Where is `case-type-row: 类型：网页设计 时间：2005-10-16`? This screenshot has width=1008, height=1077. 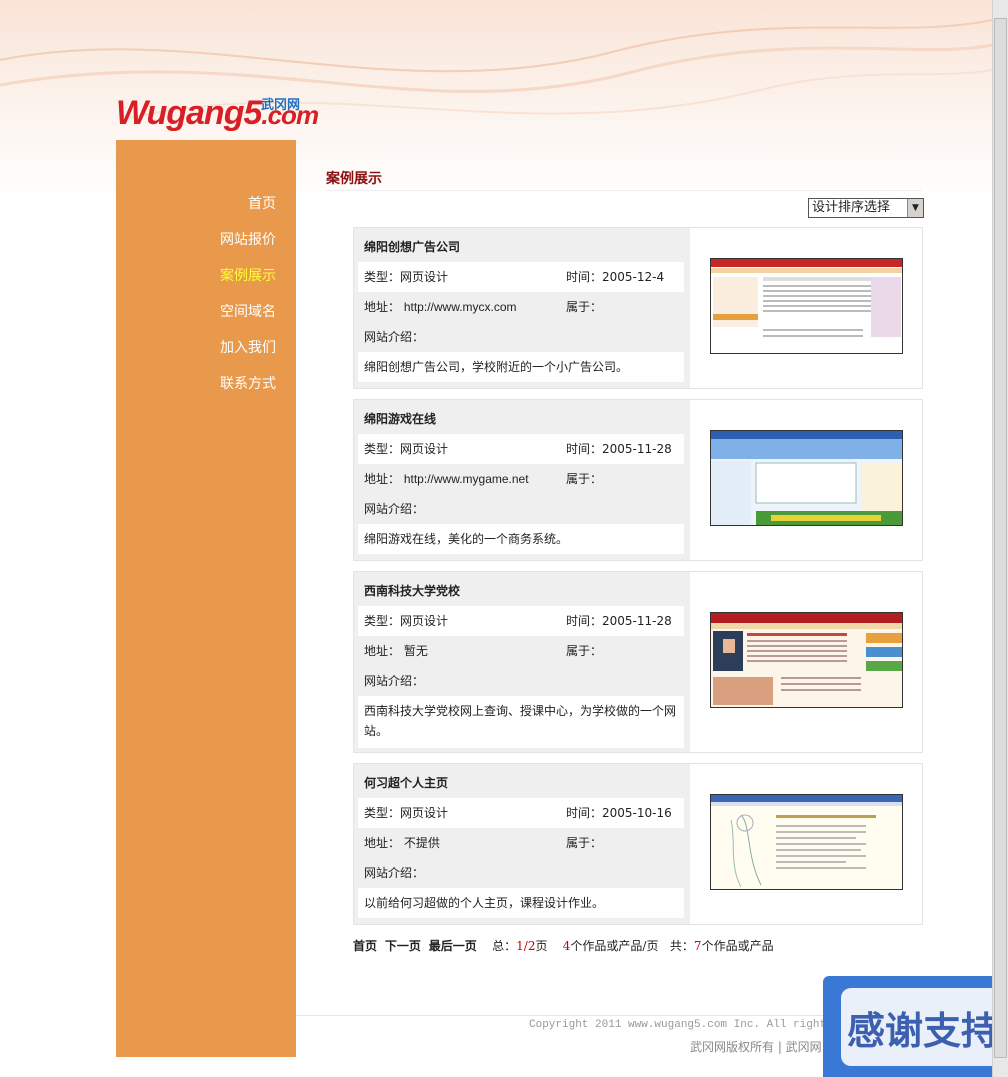 case-type-row: 类型：网页设计 时间：2005-10-16 is located at coordinates (521, 813).